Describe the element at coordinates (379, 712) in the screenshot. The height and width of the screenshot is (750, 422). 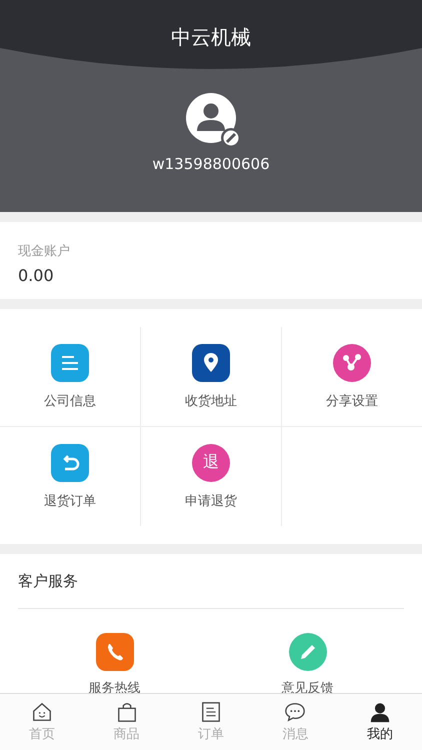
I see `person-icon` at that location.